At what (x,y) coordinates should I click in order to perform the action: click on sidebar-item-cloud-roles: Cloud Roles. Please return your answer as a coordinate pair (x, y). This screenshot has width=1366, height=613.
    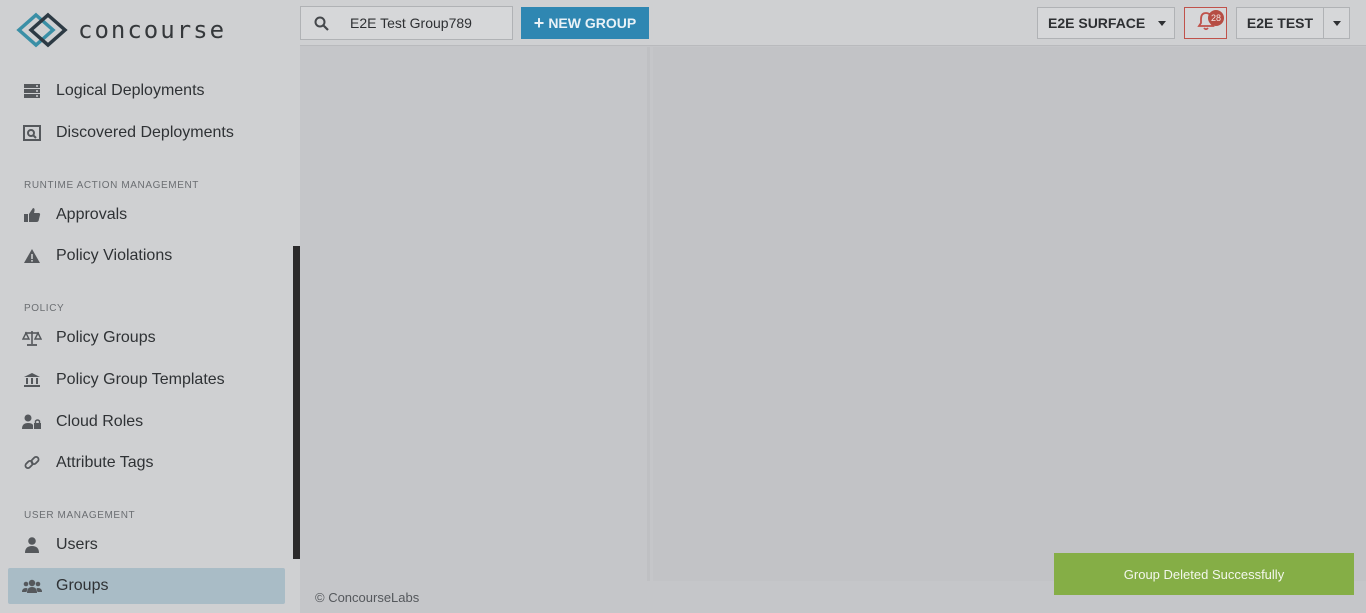
    Looking at the image, I should click on (146, 422).